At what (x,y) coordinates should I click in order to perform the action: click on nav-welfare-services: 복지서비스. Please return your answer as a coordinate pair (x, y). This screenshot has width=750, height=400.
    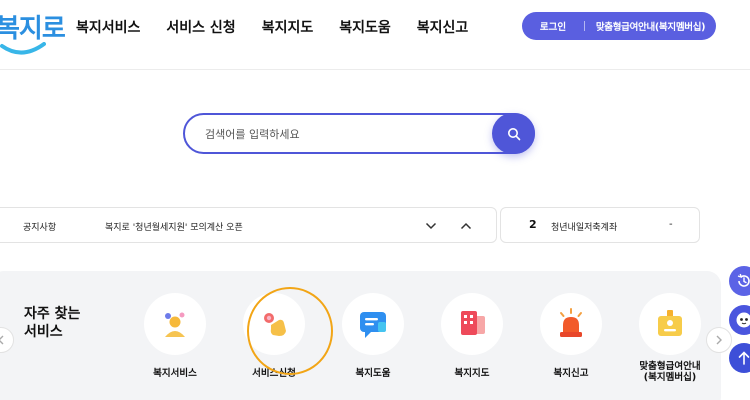
    Looking at the image, I should click on (108, 28).